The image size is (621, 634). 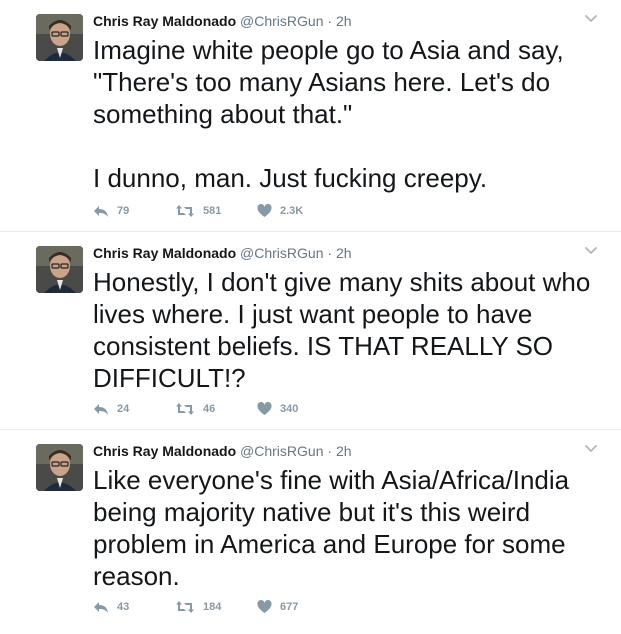 I want to click on like-button: 2.3K, so click(x=298, y=211).